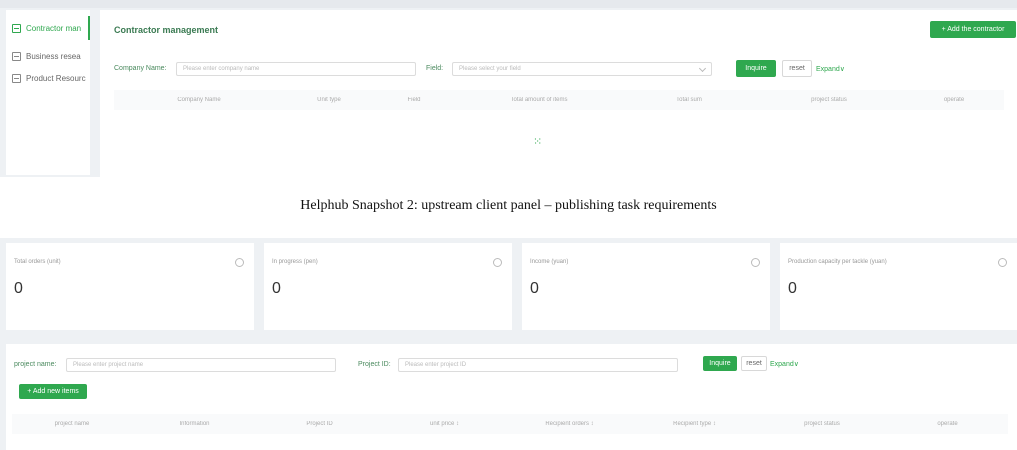  Describe the element at coordinates (37, 262) in the screenshot. I see `stat-card-label: Total orders (unit)` at that location.